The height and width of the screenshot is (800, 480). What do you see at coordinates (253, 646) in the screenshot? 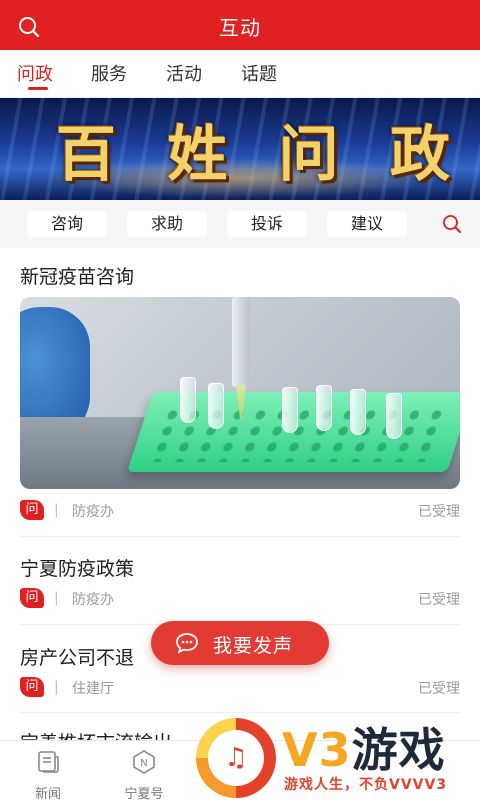
I see `speak-up-label: 我要发声` at bounding box center [253, 646].